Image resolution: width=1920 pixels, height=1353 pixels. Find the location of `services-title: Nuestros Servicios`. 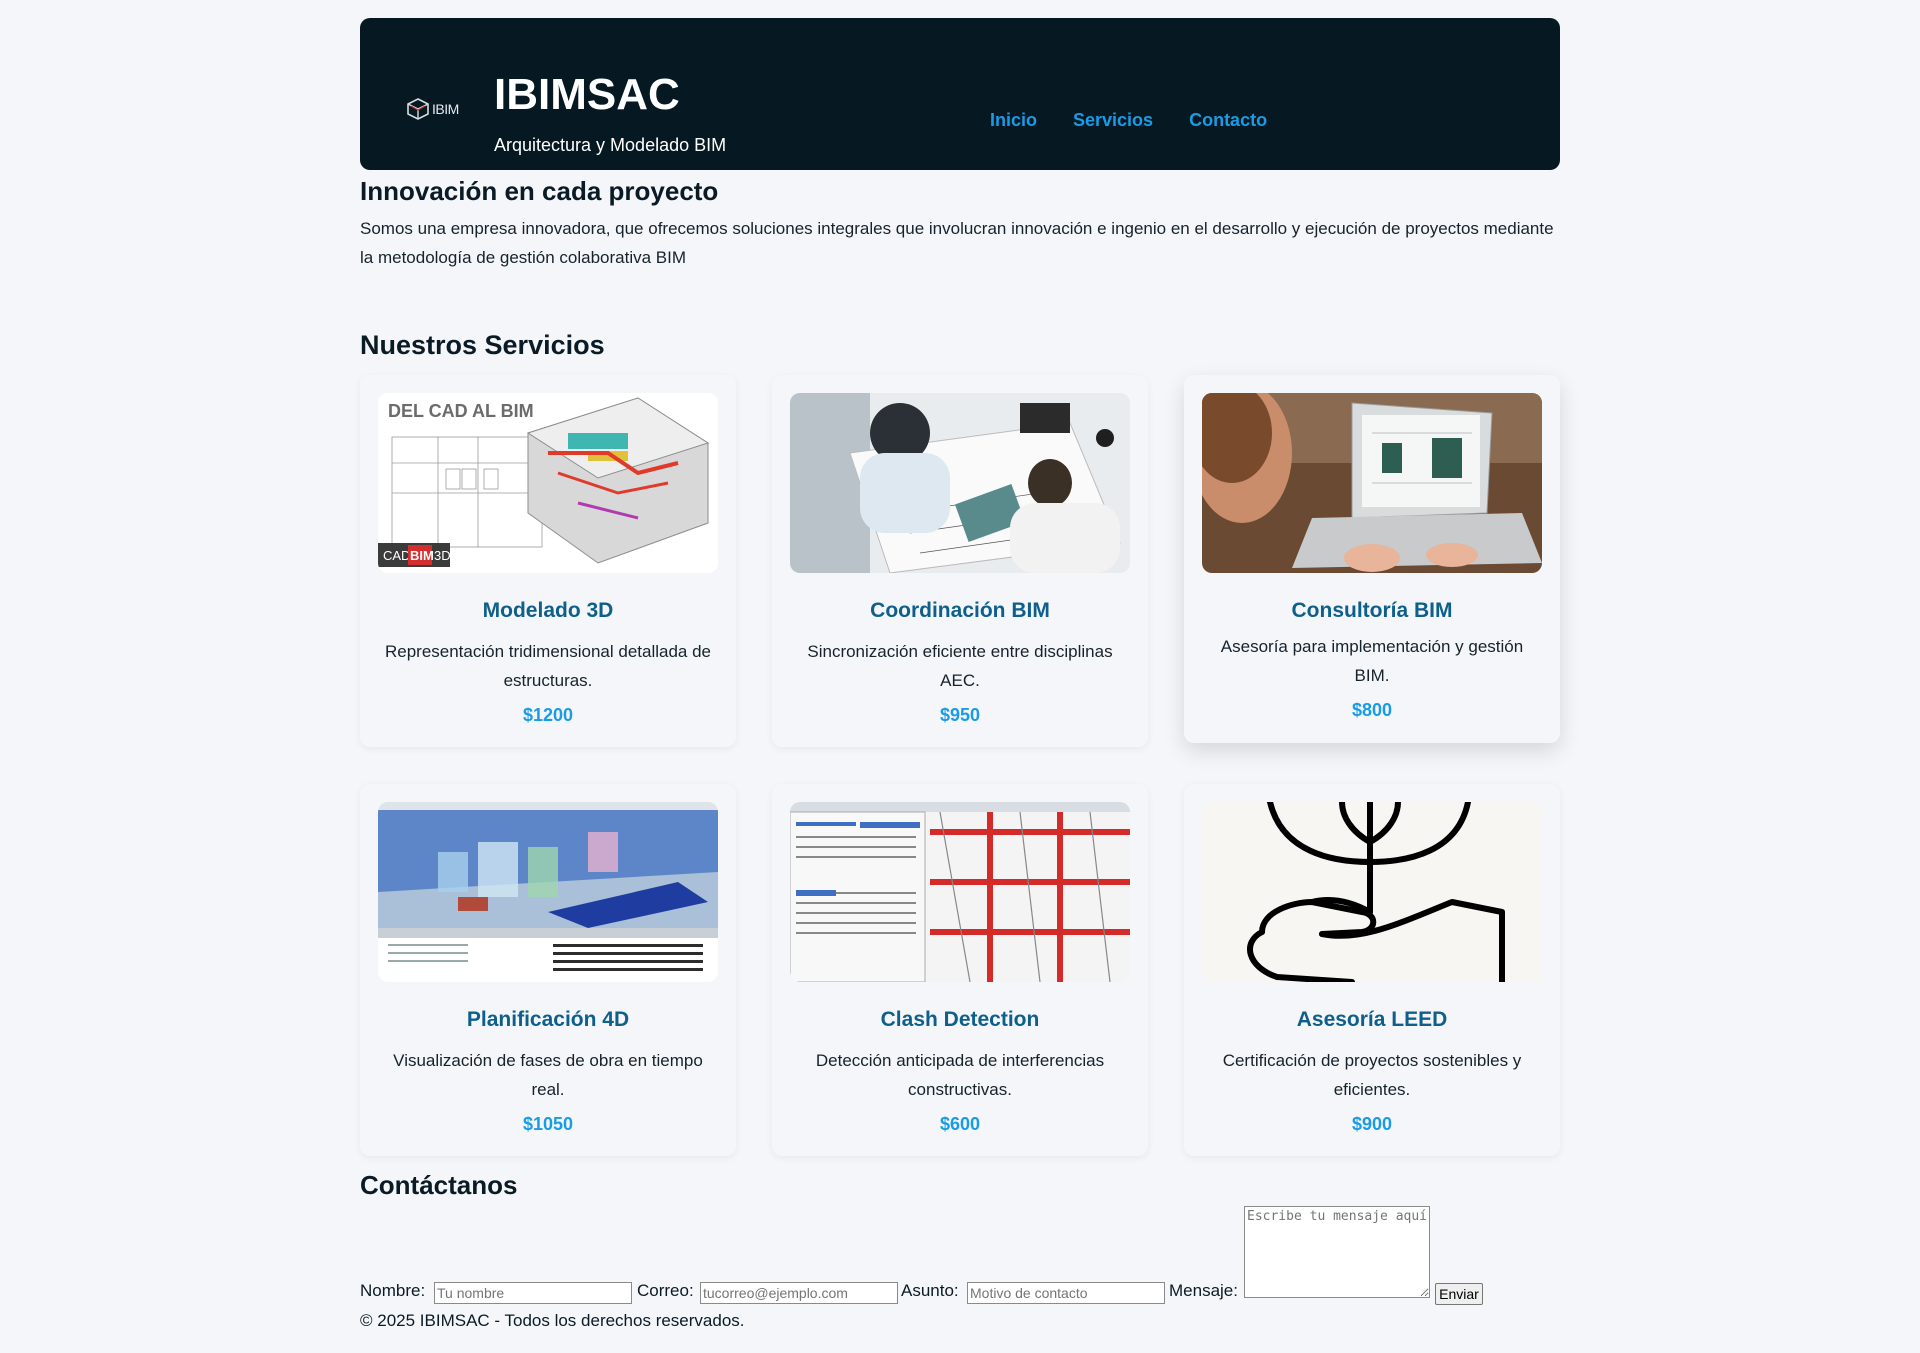

services-title: Nuestros Servicios is located at coordinates (482, 345).